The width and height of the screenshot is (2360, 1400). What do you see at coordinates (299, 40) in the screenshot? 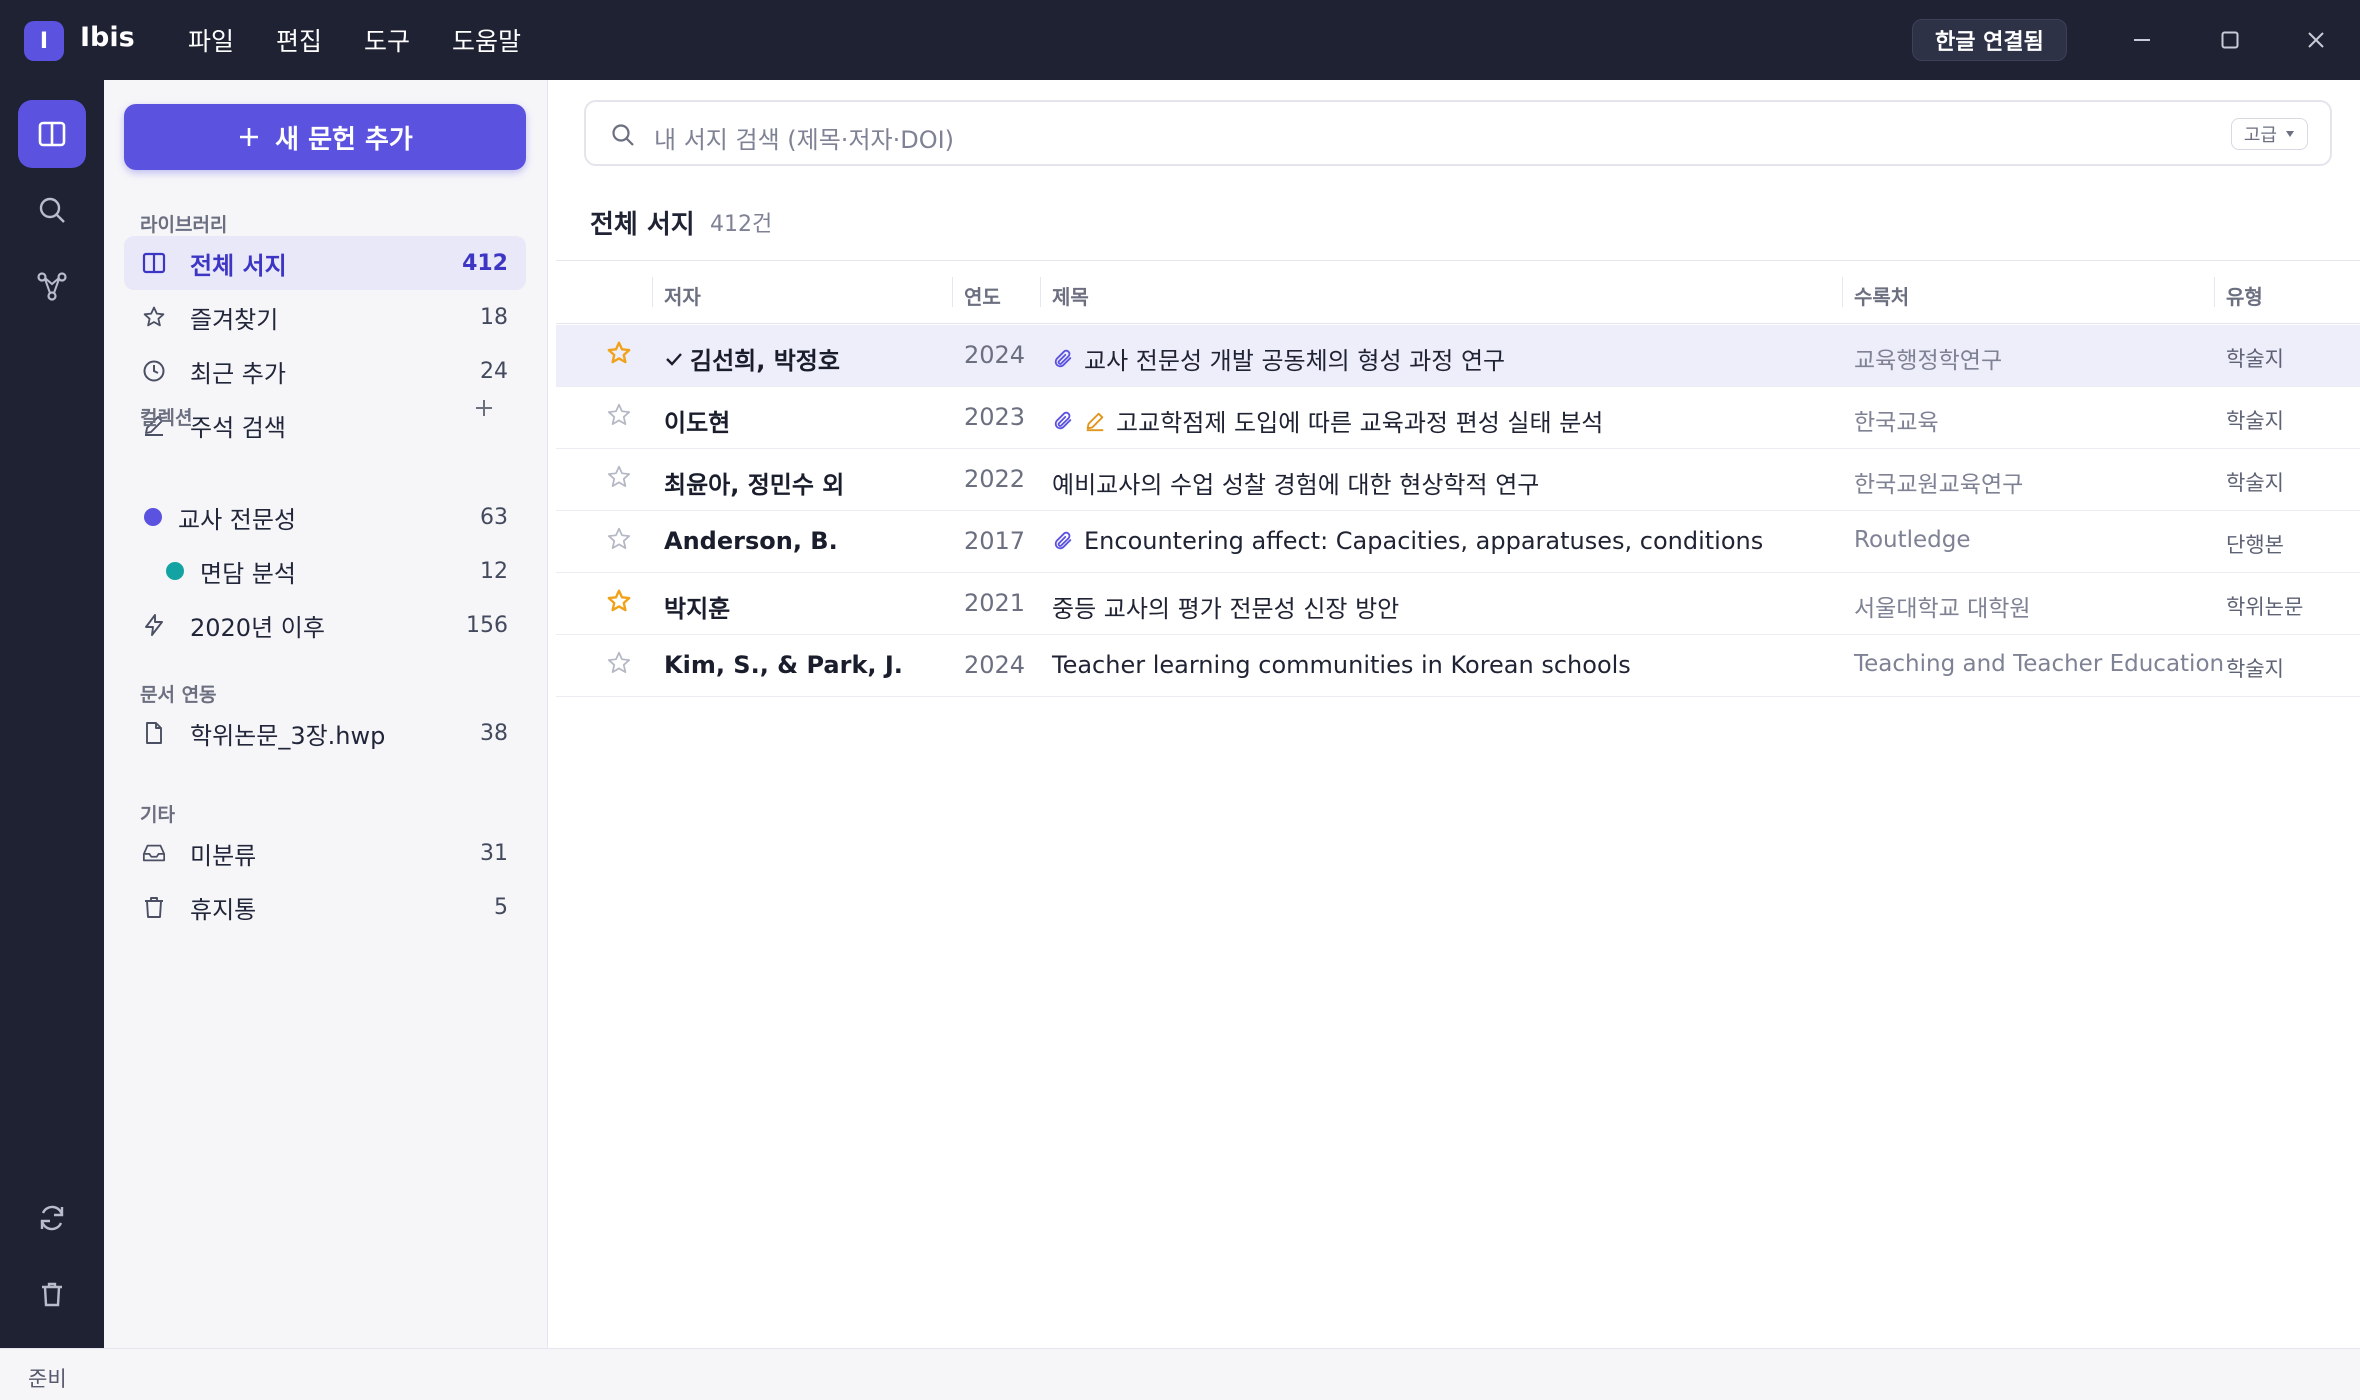
I see `menu-edit: 편집` at bounding box center [299, 40].